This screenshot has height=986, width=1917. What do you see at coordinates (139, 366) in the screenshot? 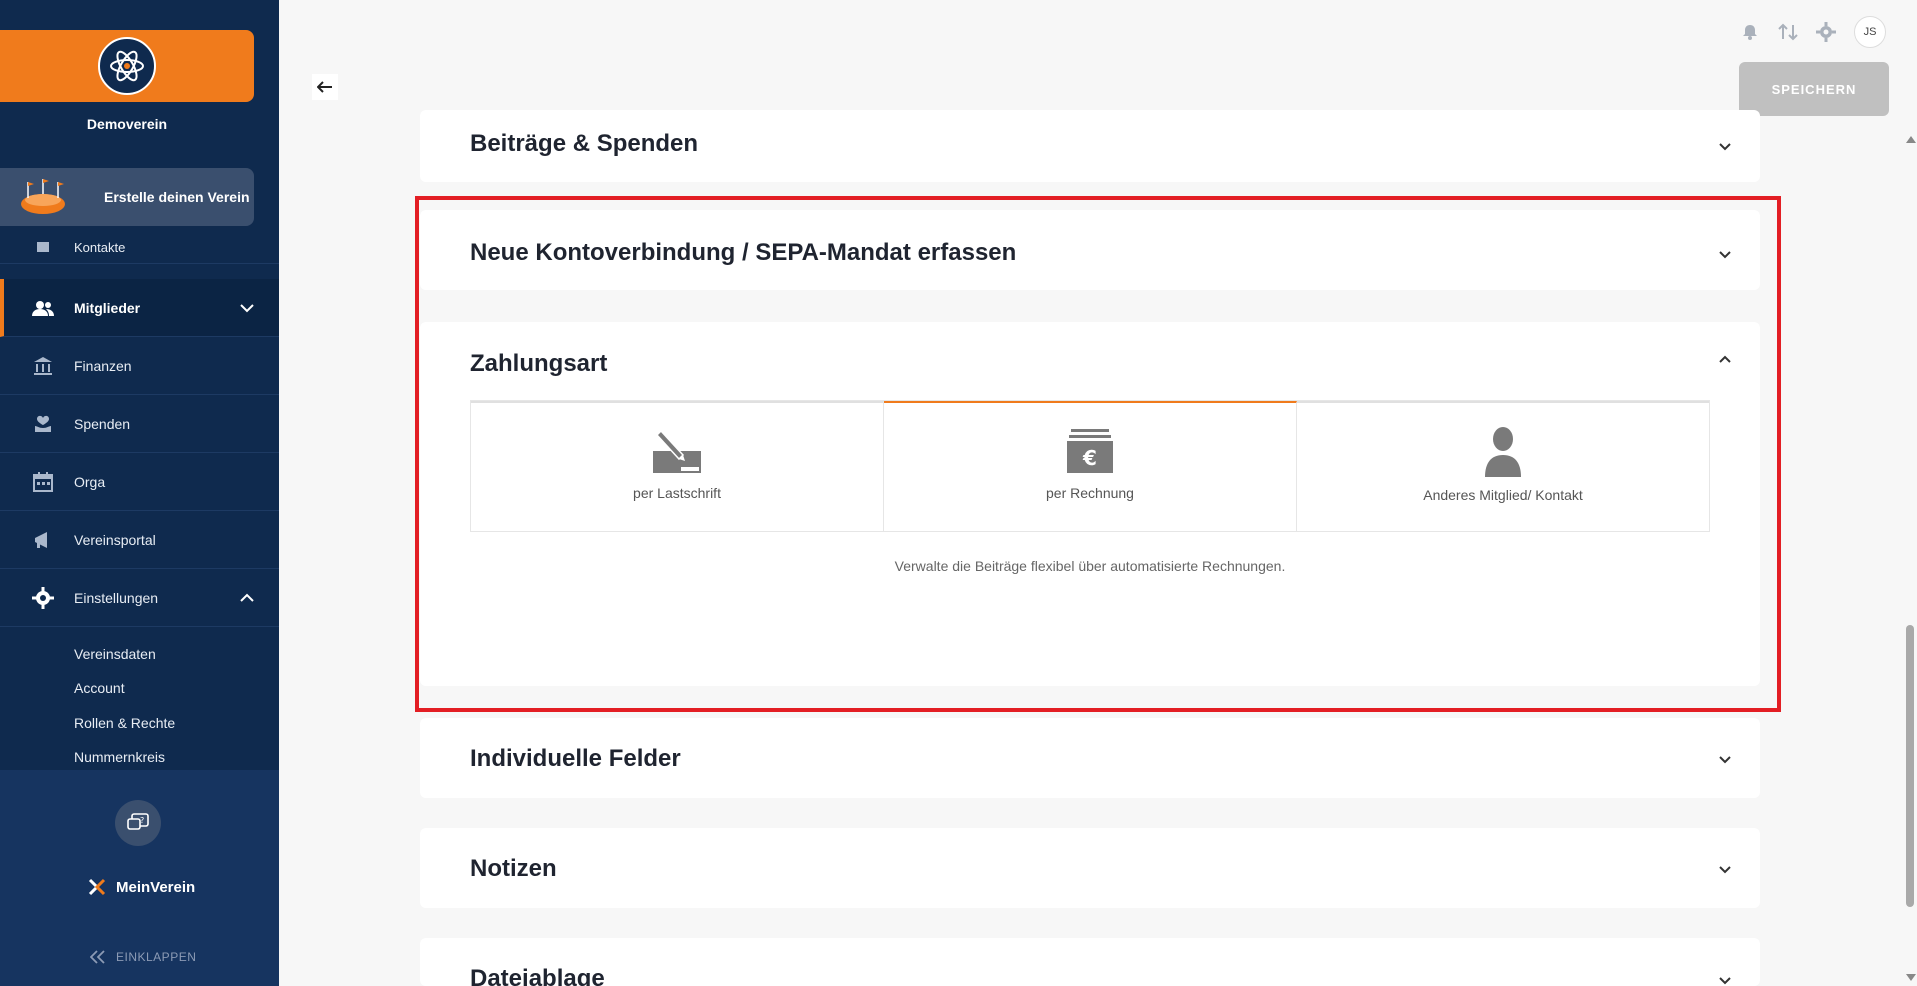
I see `sidebar-item-finanzen: Finanzen` at bounding box center [139, 366].